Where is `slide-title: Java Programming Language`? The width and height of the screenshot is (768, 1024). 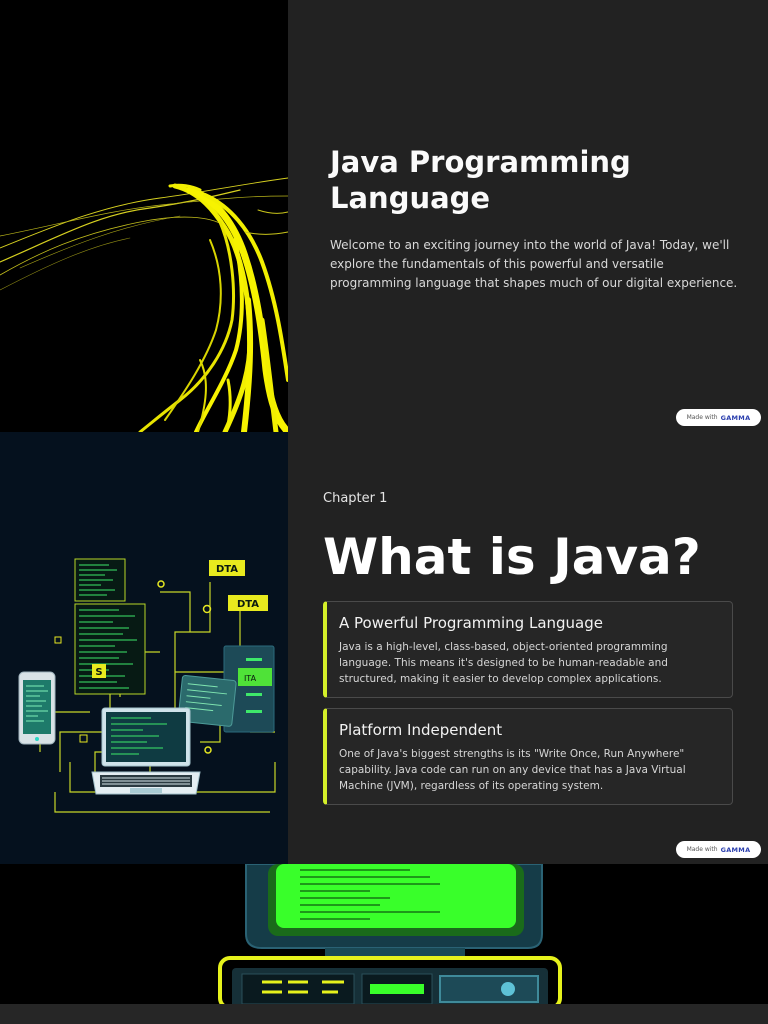 slide-title: Java Programming Language is located at coordinates (480, 180).